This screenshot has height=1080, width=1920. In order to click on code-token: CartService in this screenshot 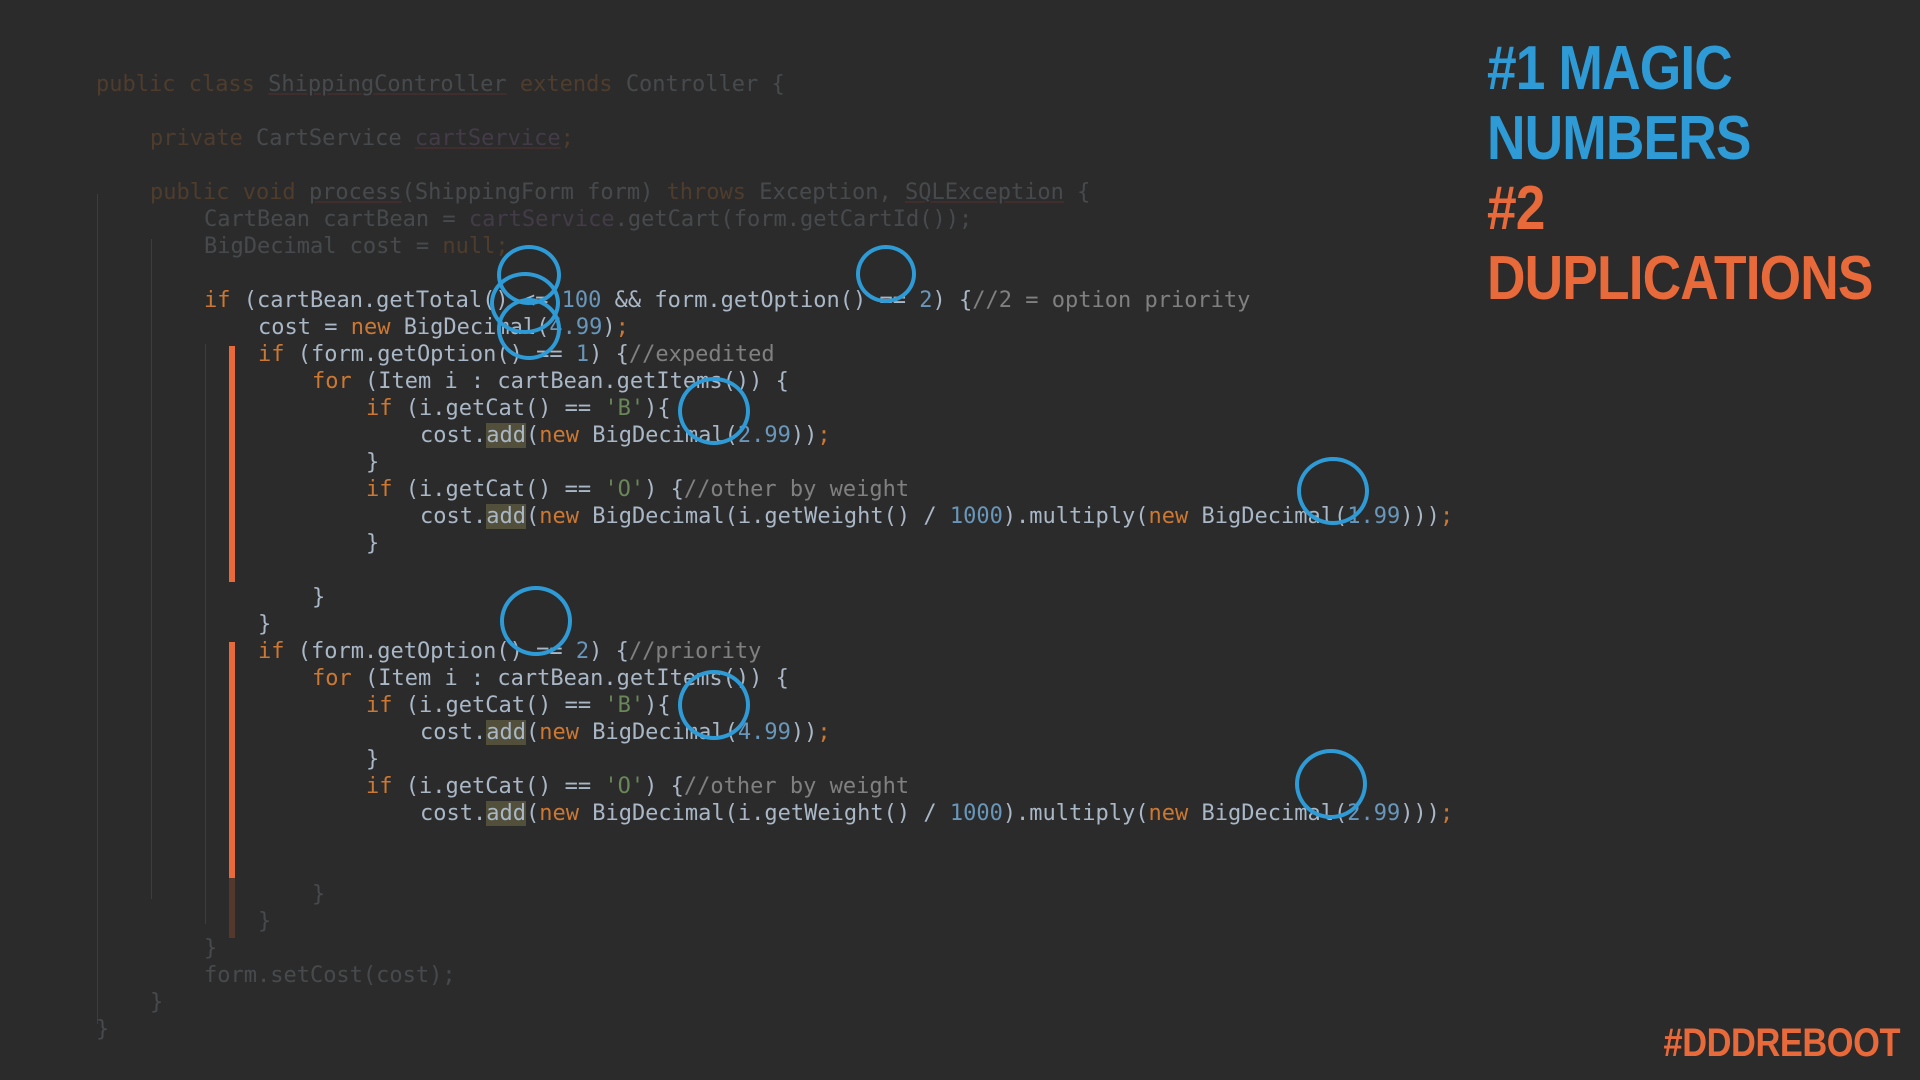, I will do `click(335, 138)`.